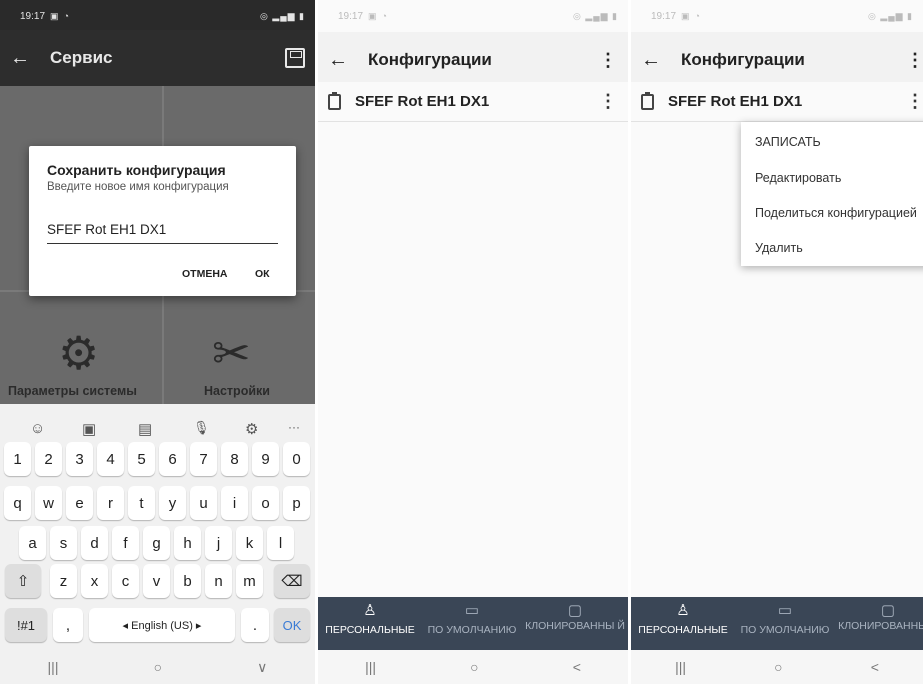 This screenshot has width=923, height=684. I want to click on key-5: 5, so click(141, 459).